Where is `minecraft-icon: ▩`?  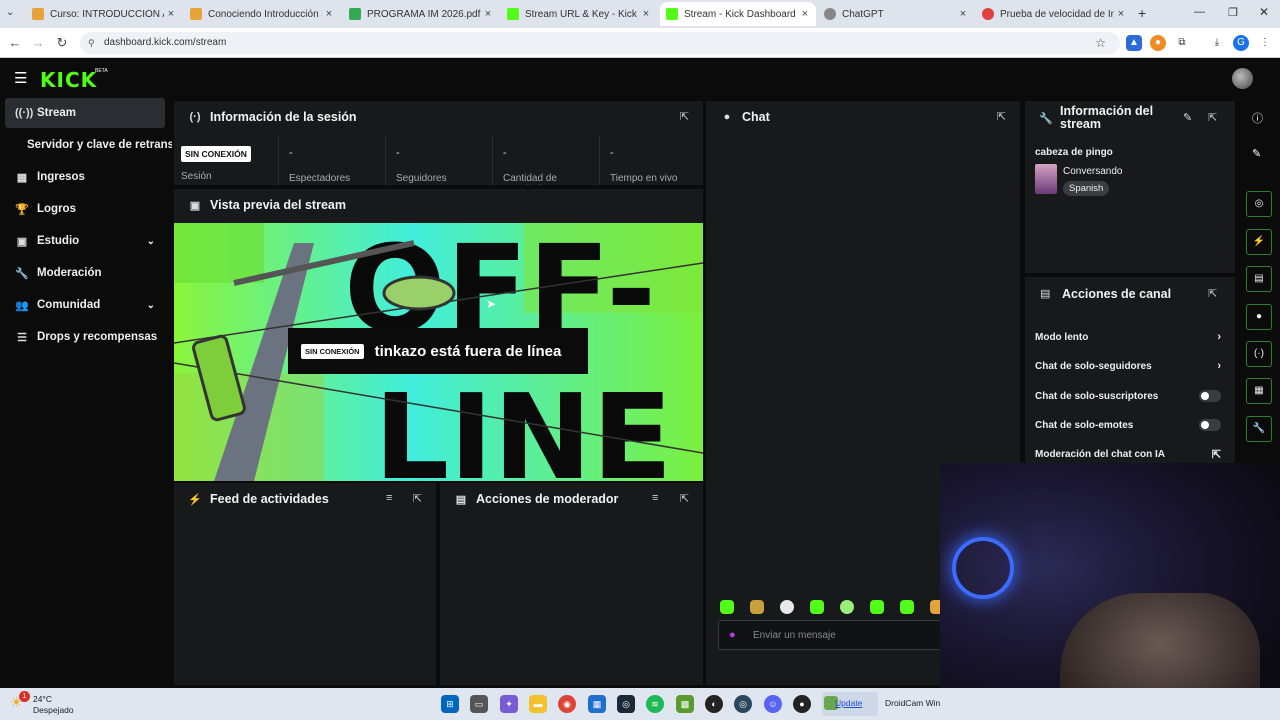
minecraft-icon: ▩ is located at coordinates (685, 704).